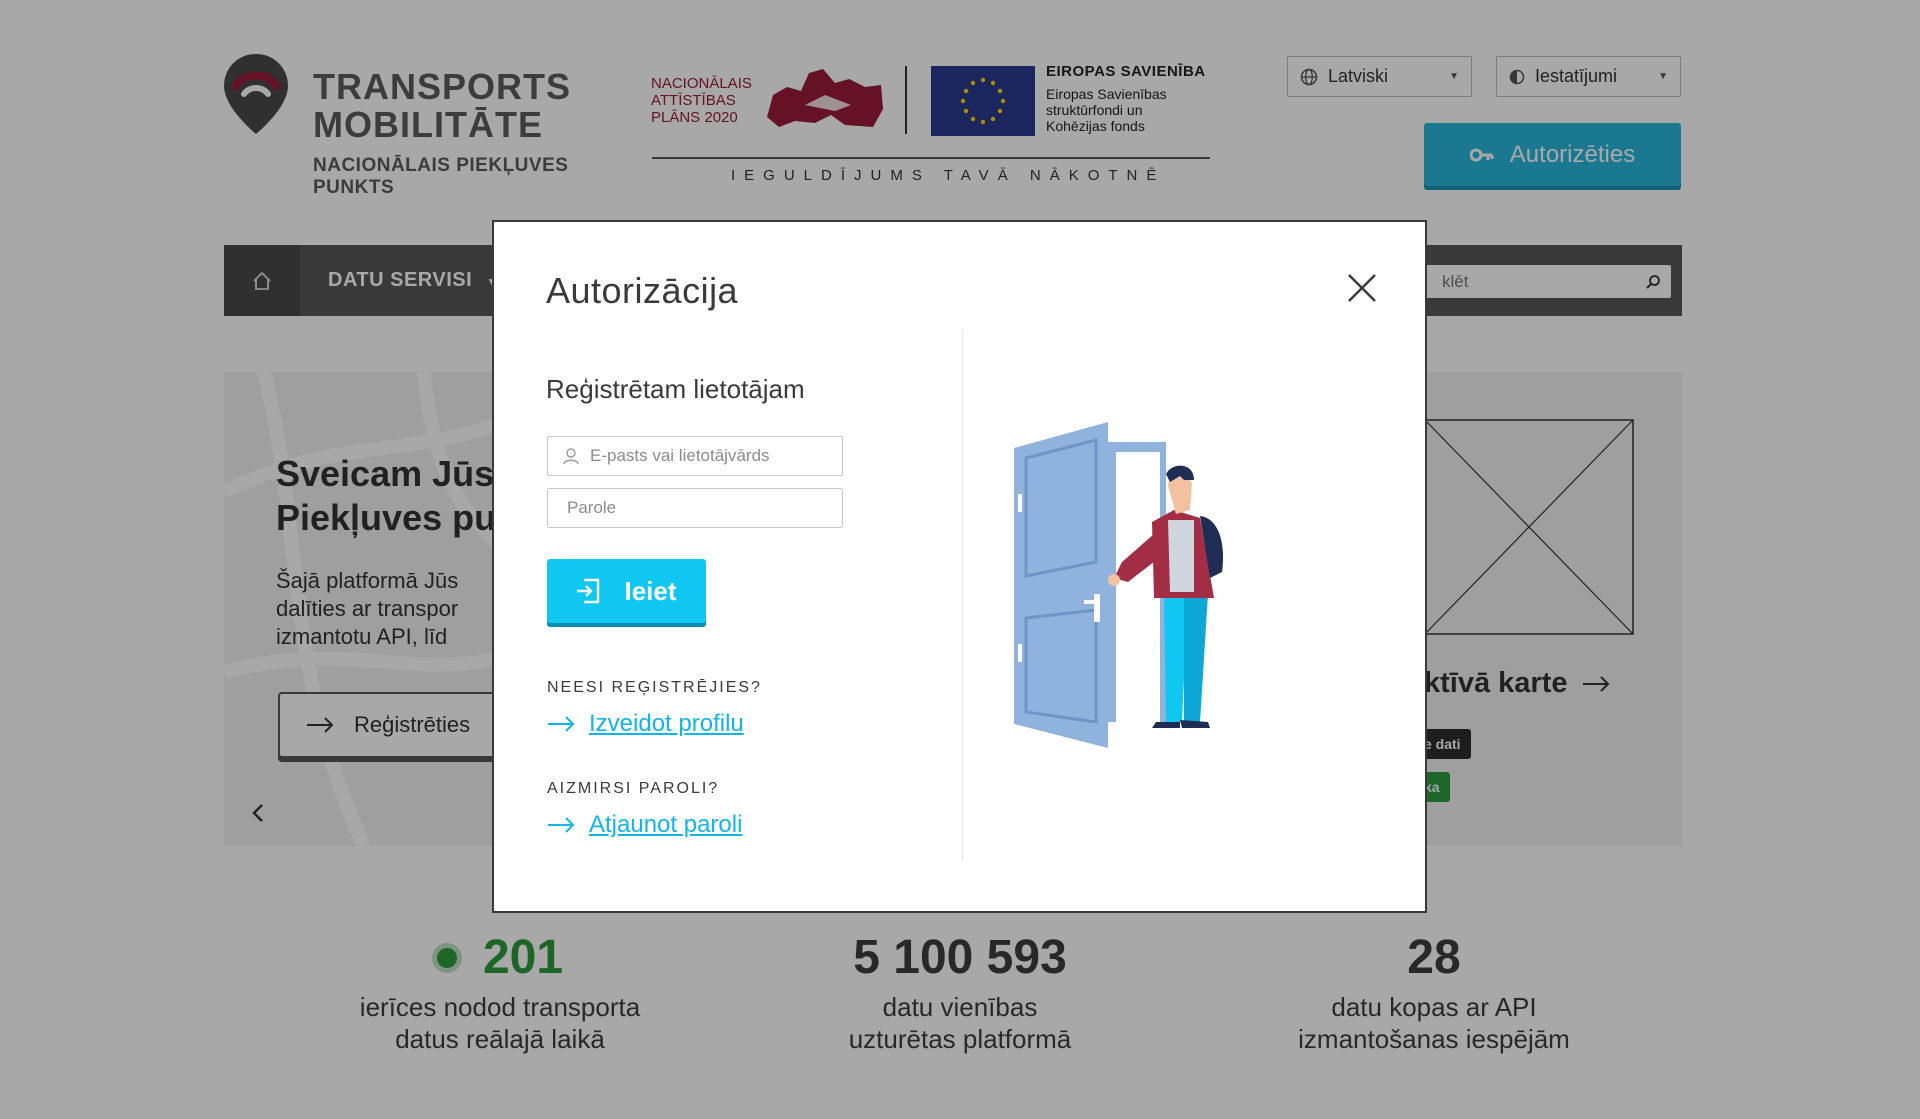 The width and height of the screenshot is (1920, 1119). What do you see at coordinates (675, 389) in the screenshot?
I see `modal-subtitle: Reģistrētam lietotājam` at bounding box center [675, 389].